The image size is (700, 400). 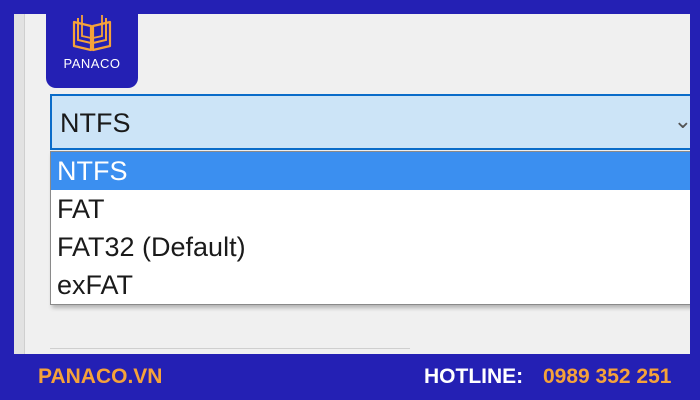 What do you see at coordinates (230, 351) in the screenshot?
I see `divider` at bounding box center [230, 351].